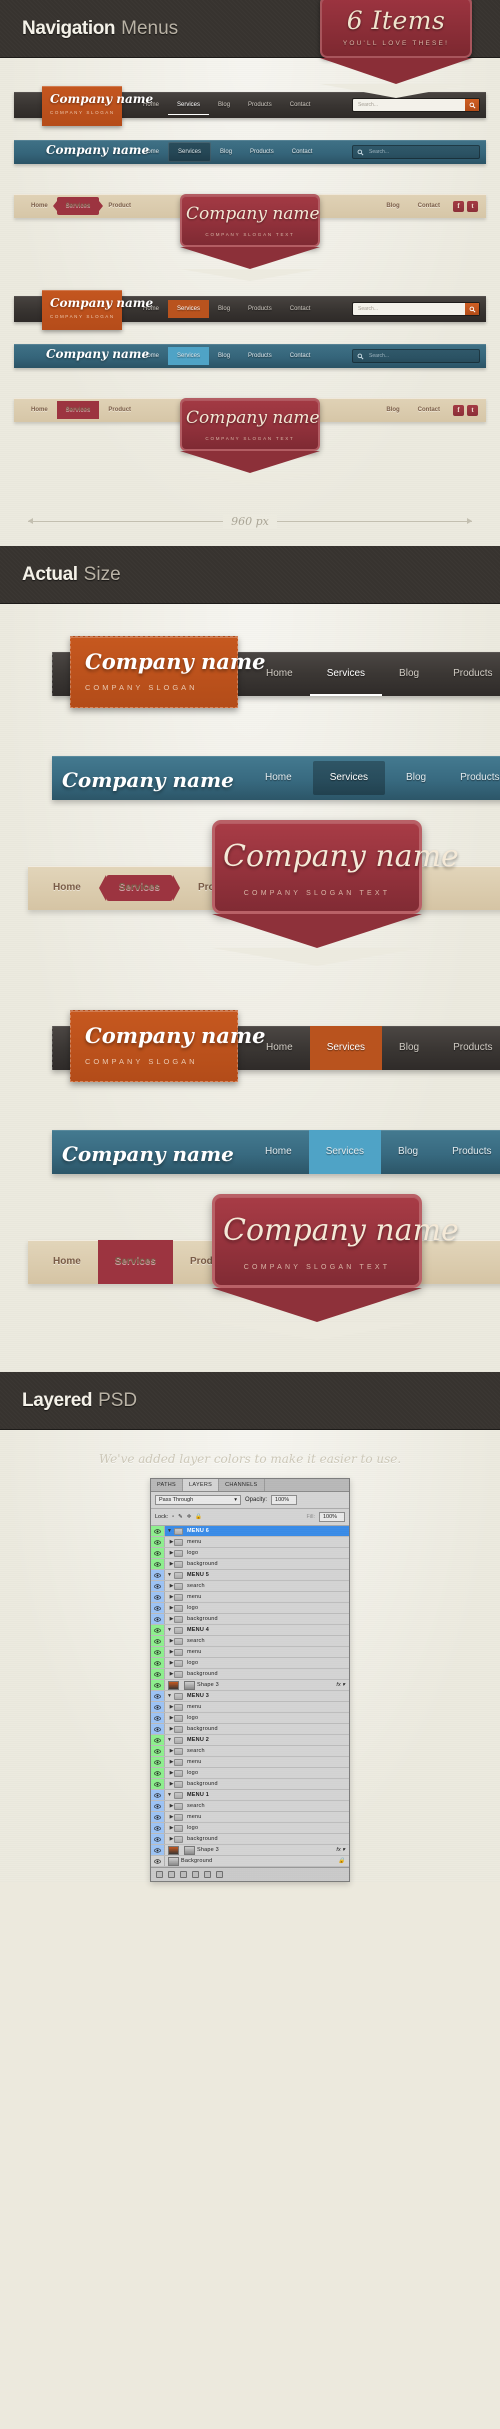  I want to click on lock-paint-icon: ✎, so click(180, 1517).